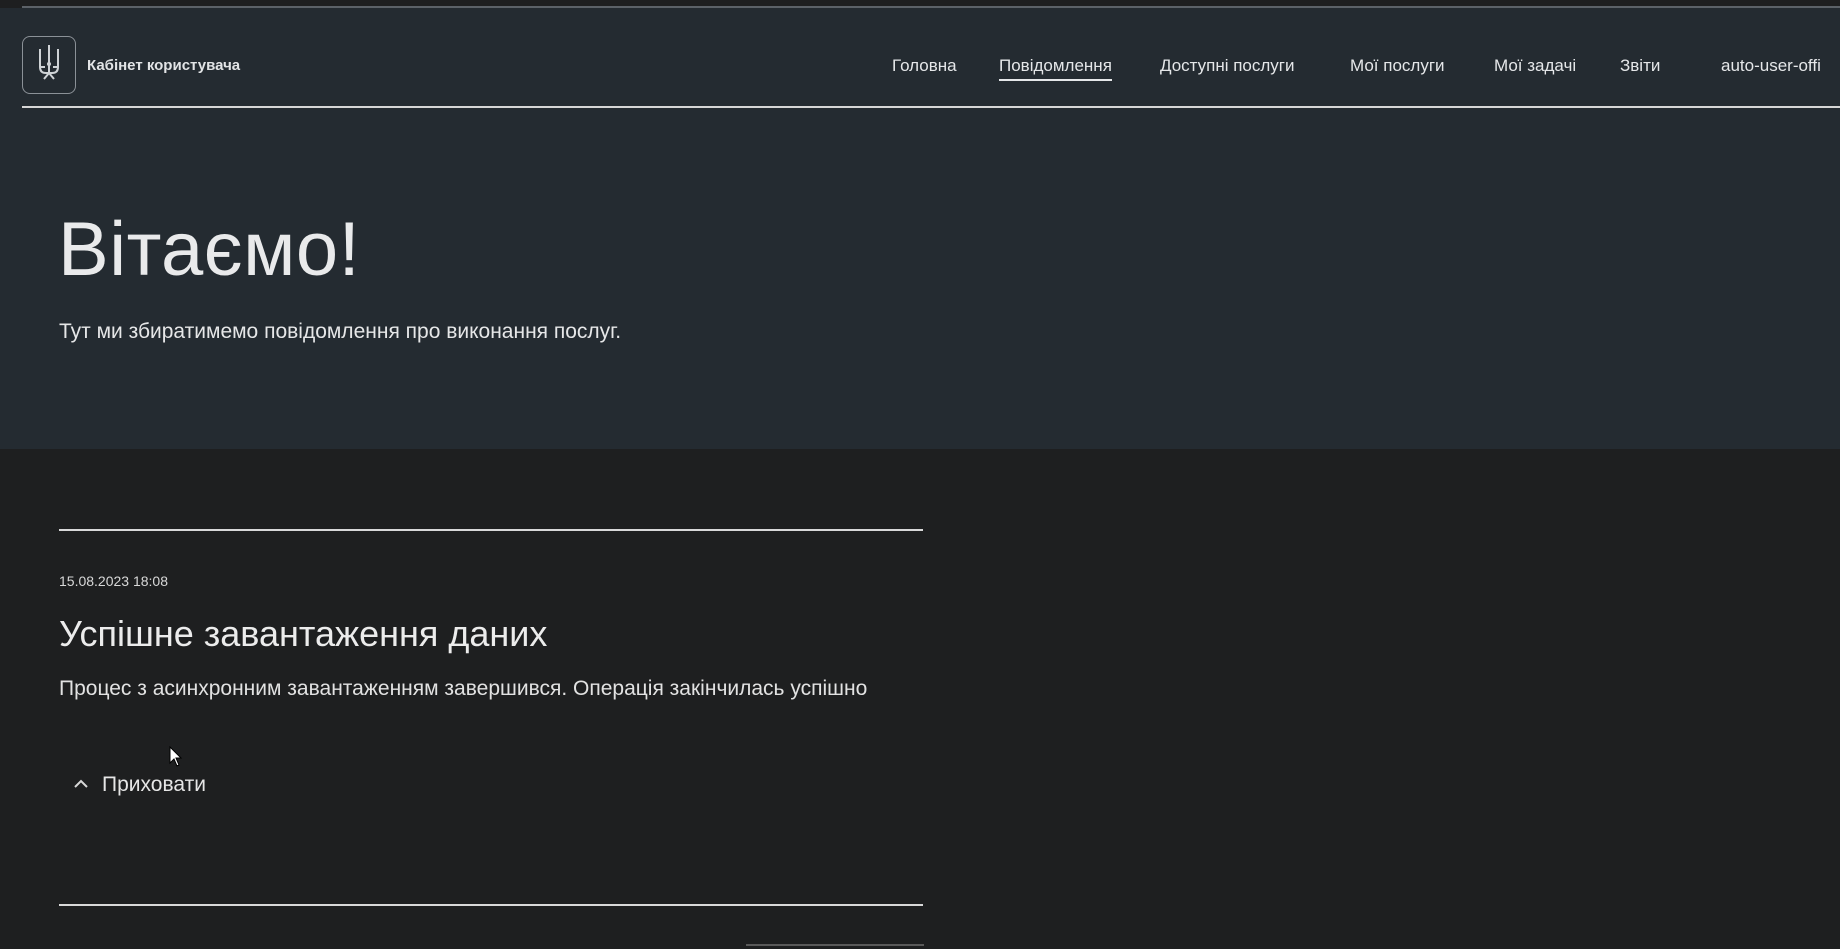  I want to click on nav-item-my-tasks: Мої задачі, so click(1535, 66).